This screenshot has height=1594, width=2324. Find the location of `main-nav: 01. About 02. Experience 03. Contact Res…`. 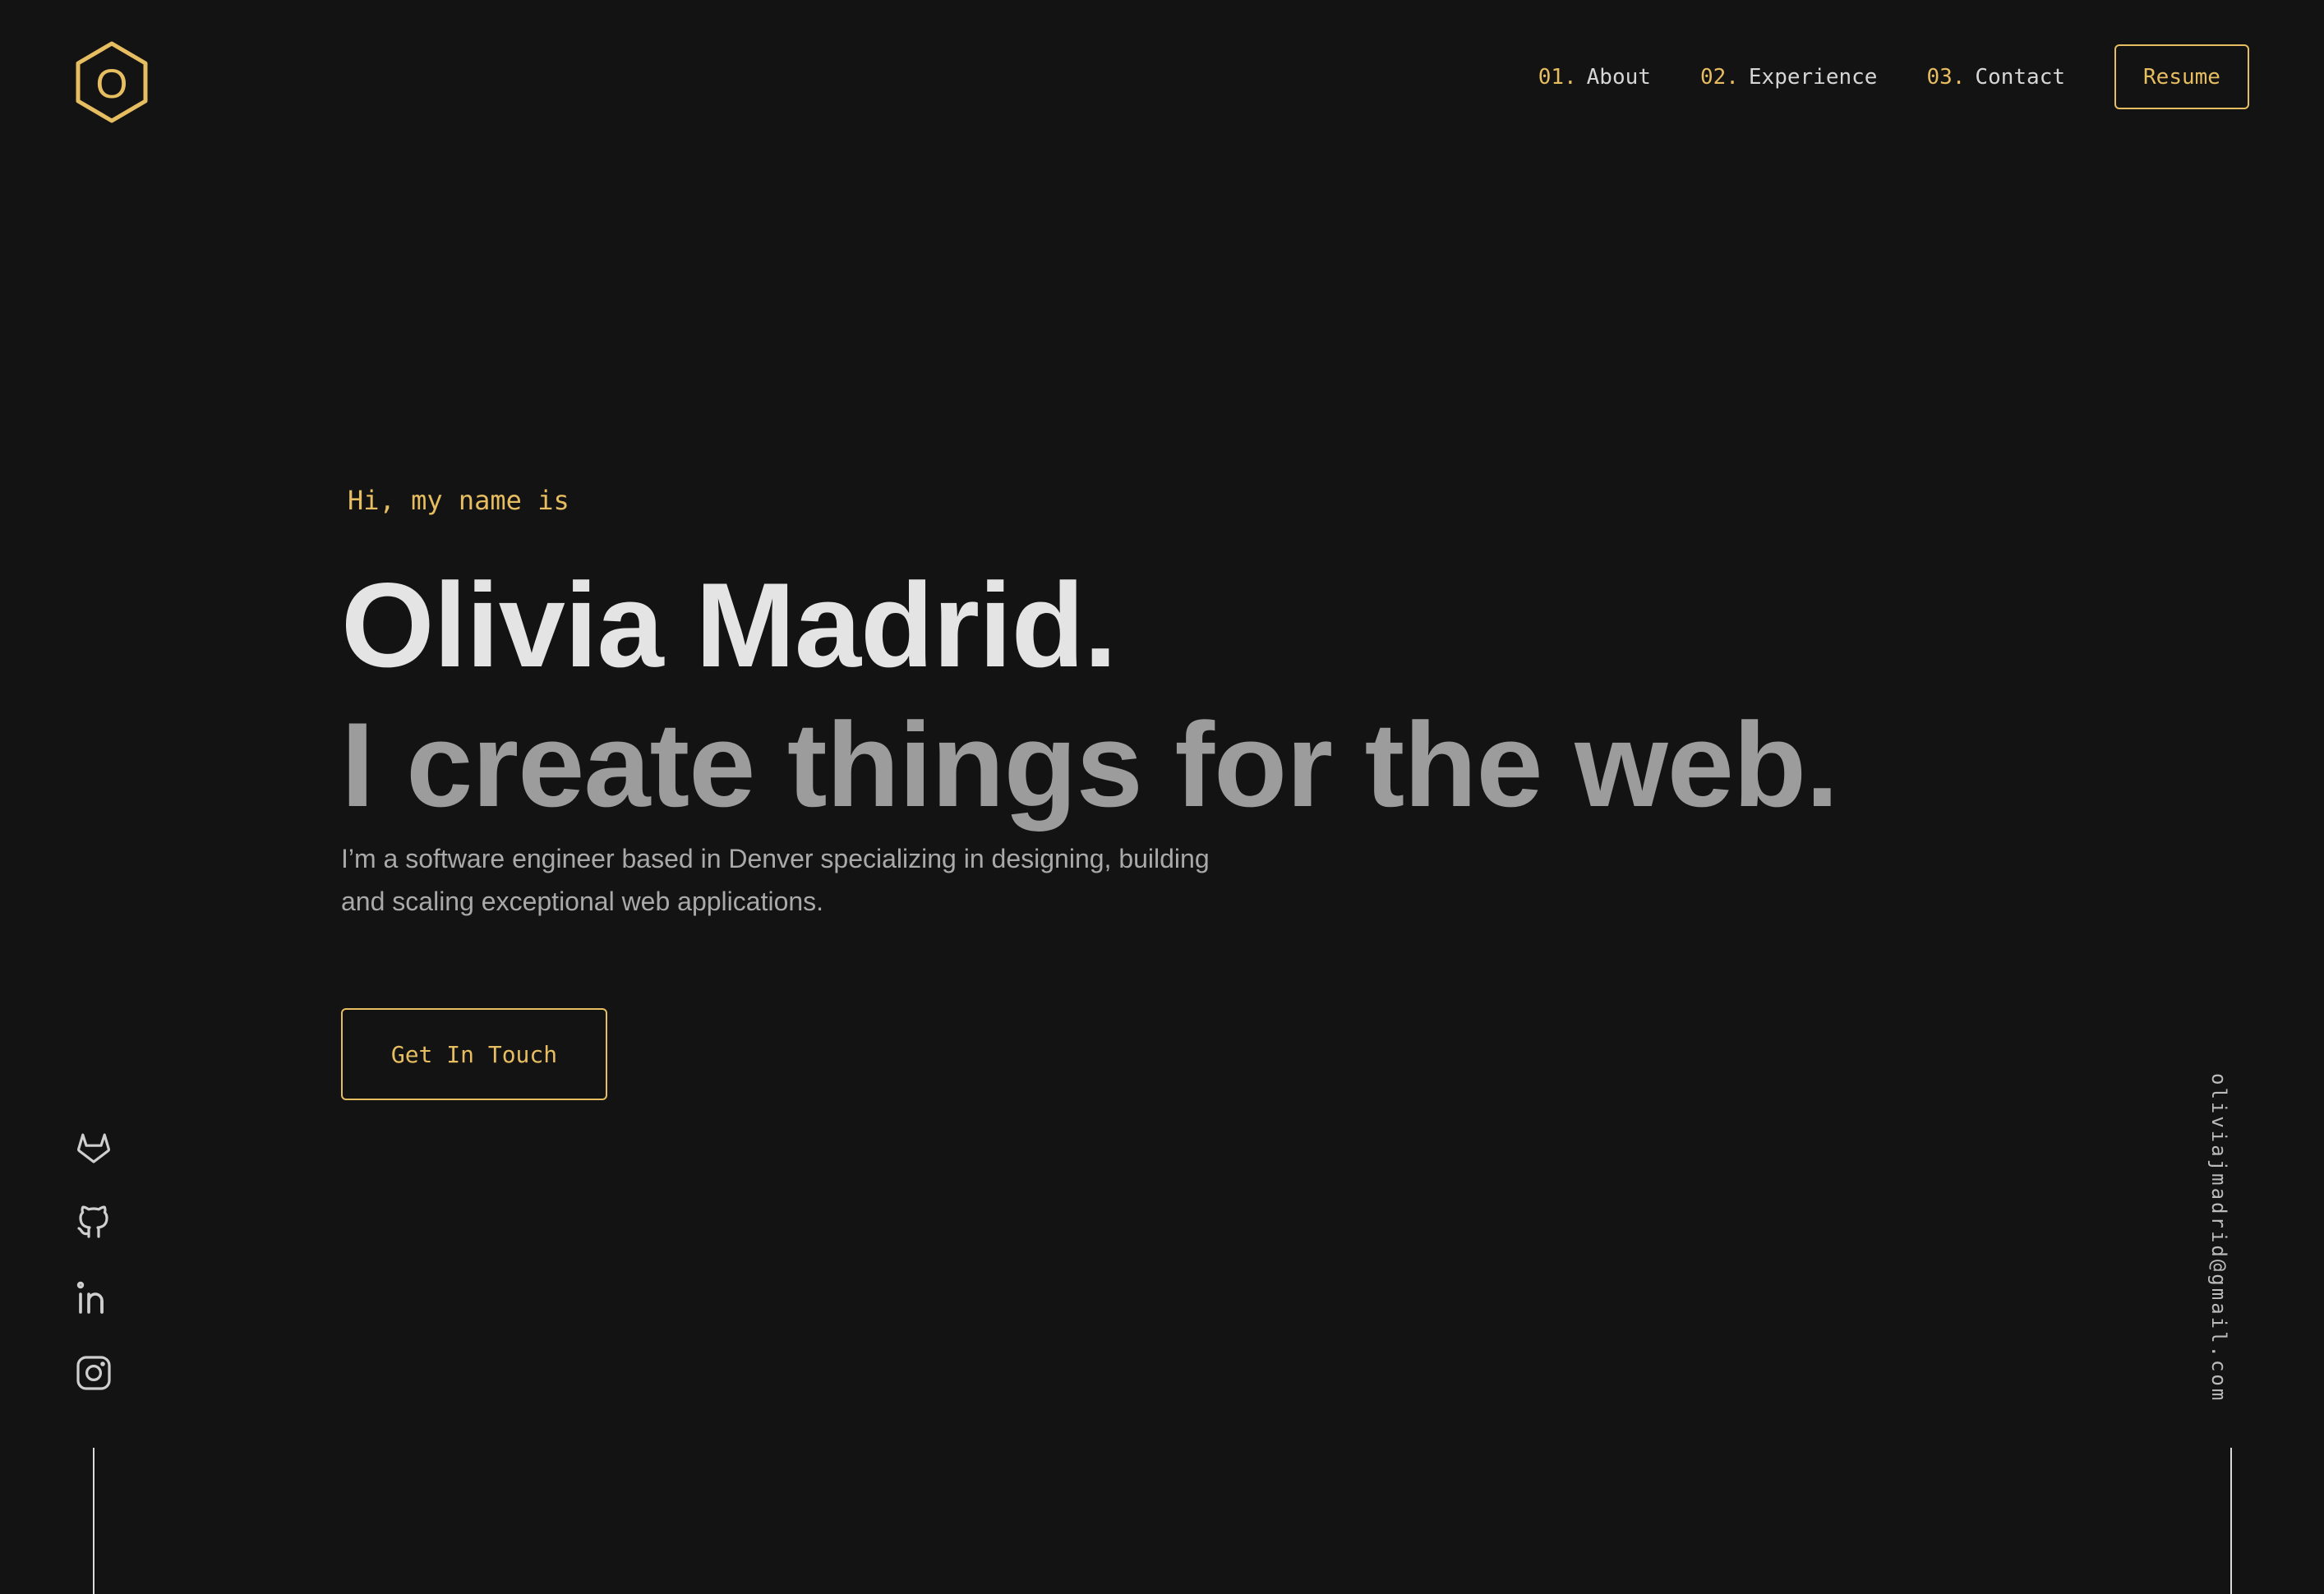

main-nav: 01. About 02. Experience 03. Contact Res… is located at coordinates (1893, 76).